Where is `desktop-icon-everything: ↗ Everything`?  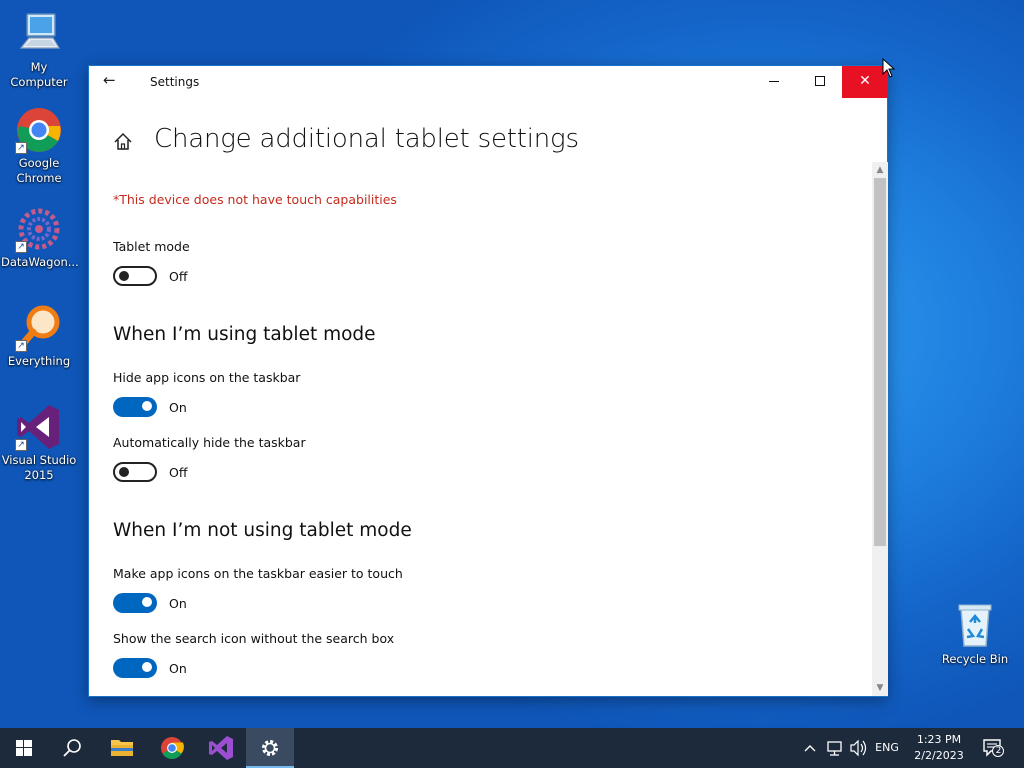
desktop-icon-everything: ↗ Everything is located at coordinates (39, 336).